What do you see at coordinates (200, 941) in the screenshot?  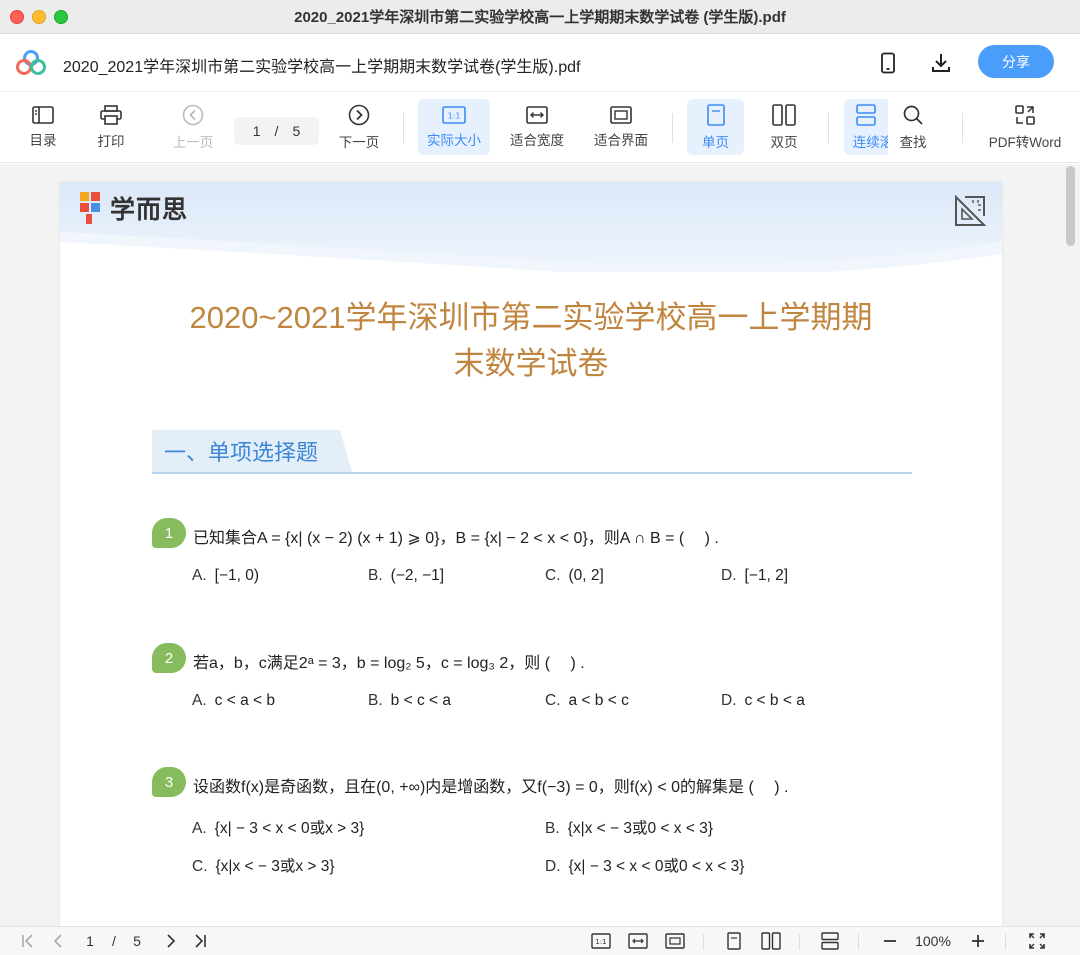 I see `last-page-icon` at bounding box center [200, 941].